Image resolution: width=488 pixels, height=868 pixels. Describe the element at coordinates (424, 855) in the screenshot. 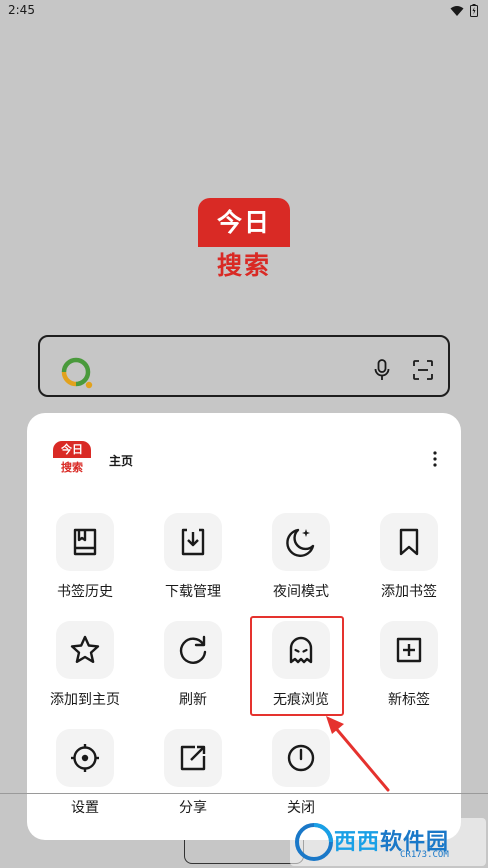

I see `watermark-url: CR173.COM` at that location.